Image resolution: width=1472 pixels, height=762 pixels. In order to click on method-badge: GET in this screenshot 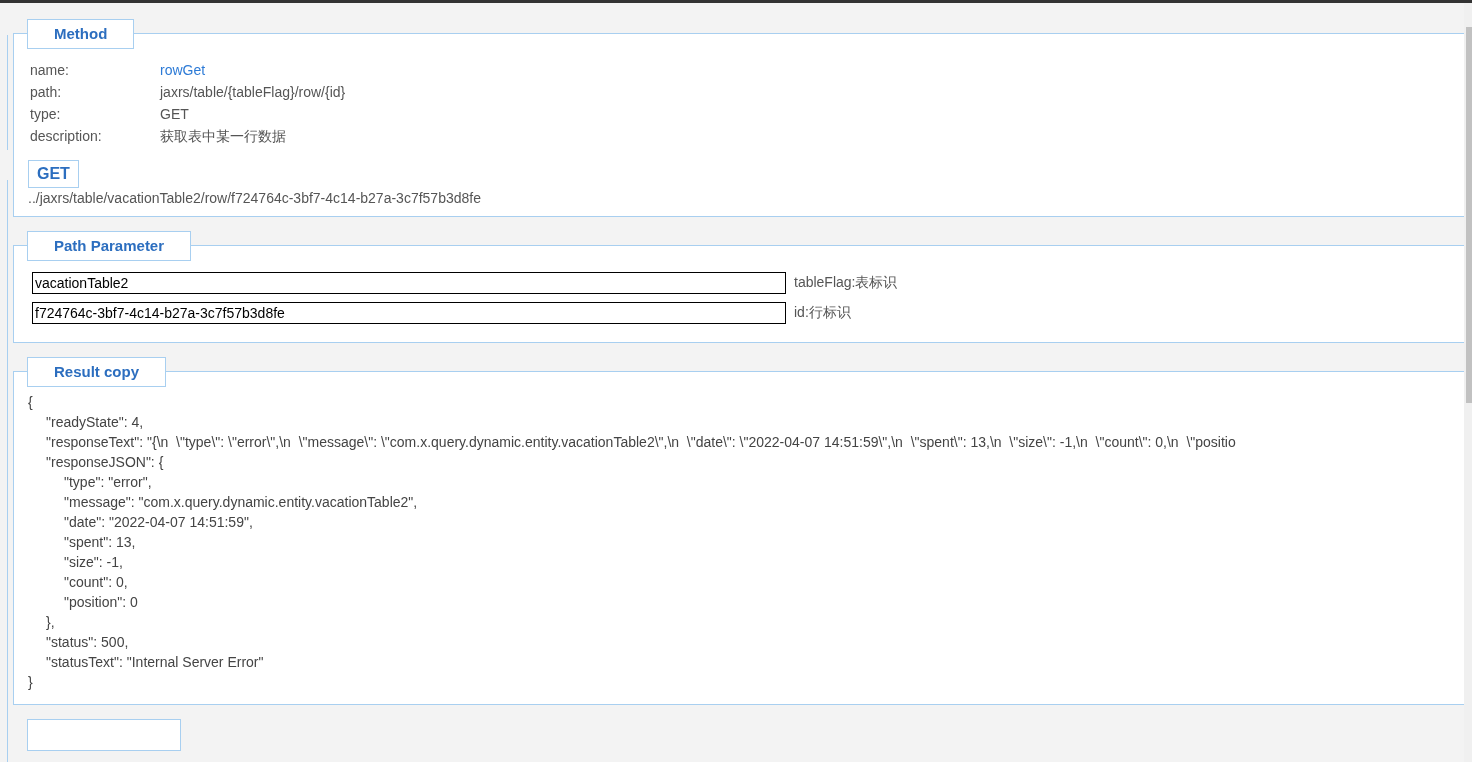, I will do `click(53, 174)`.